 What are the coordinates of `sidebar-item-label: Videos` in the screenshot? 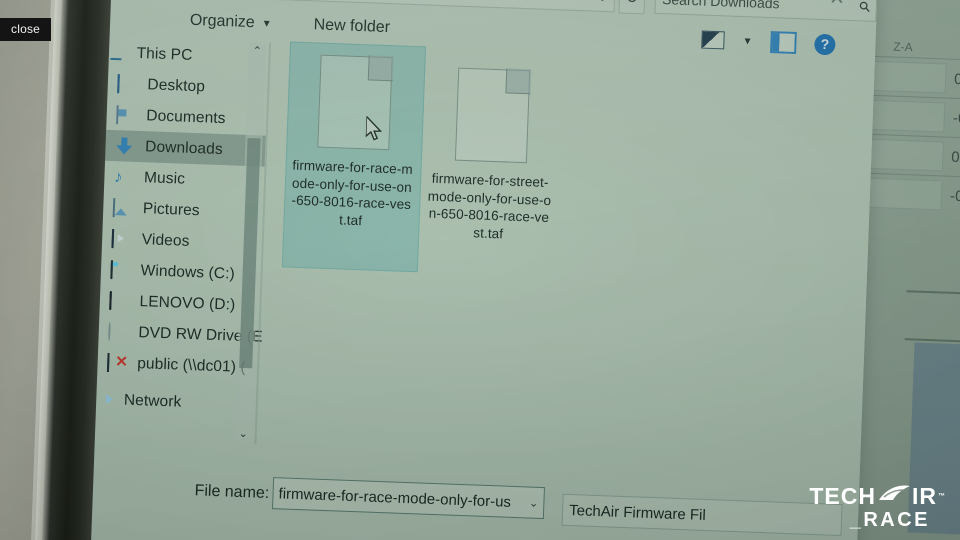 It's located at (165, 240).